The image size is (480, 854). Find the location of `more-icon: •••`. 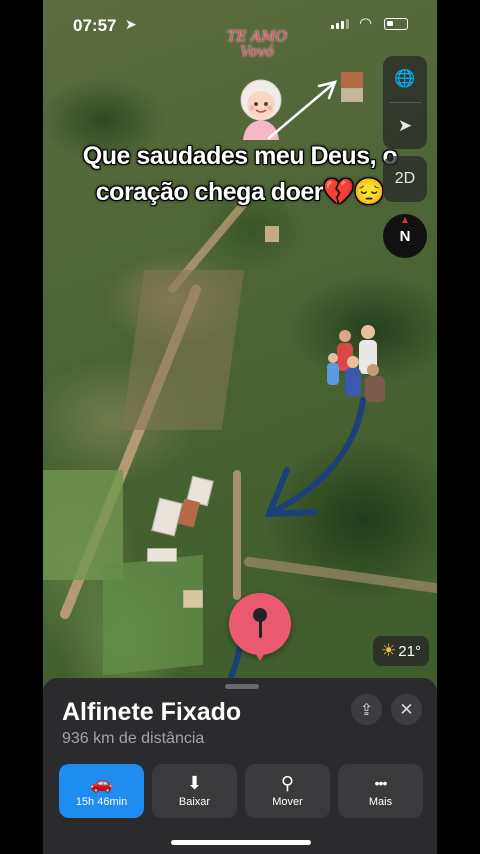

more-icon: ••• is located at coordinates (381, 783).